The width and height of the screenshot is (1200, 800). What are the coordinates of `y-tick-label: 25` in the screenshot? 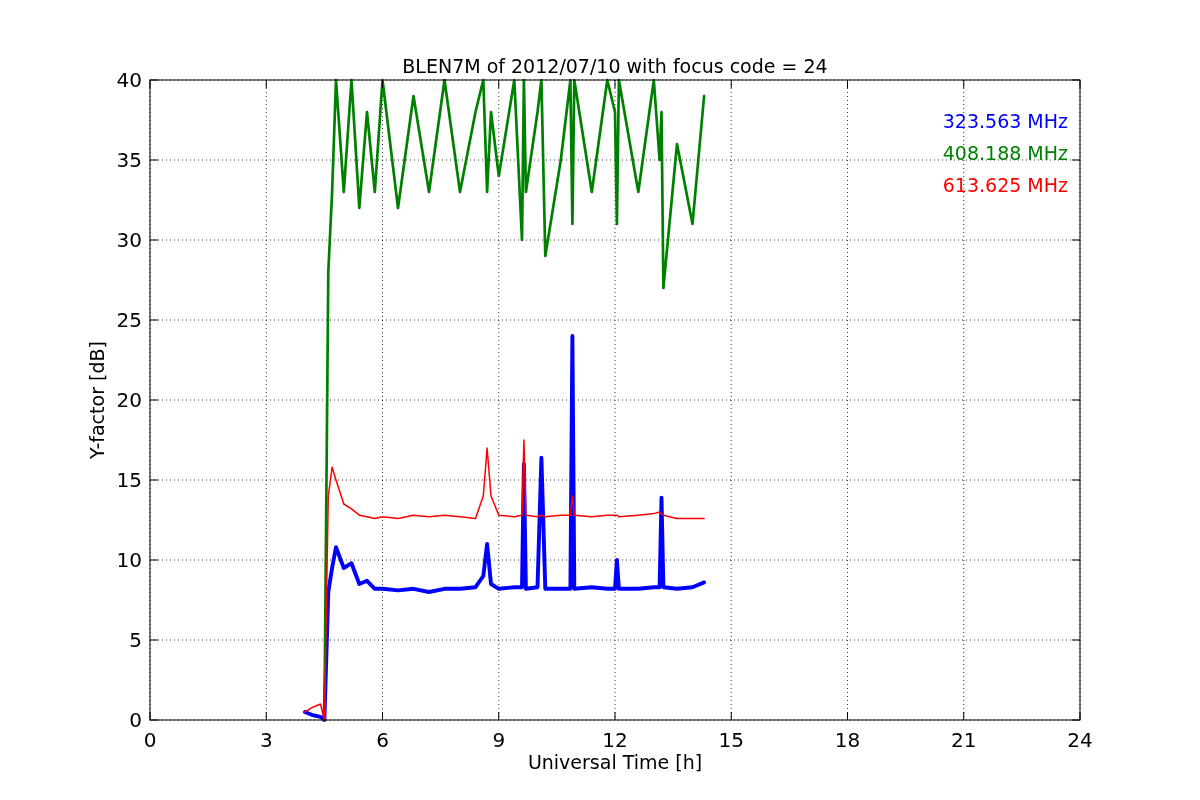 It's located at (129, 320).